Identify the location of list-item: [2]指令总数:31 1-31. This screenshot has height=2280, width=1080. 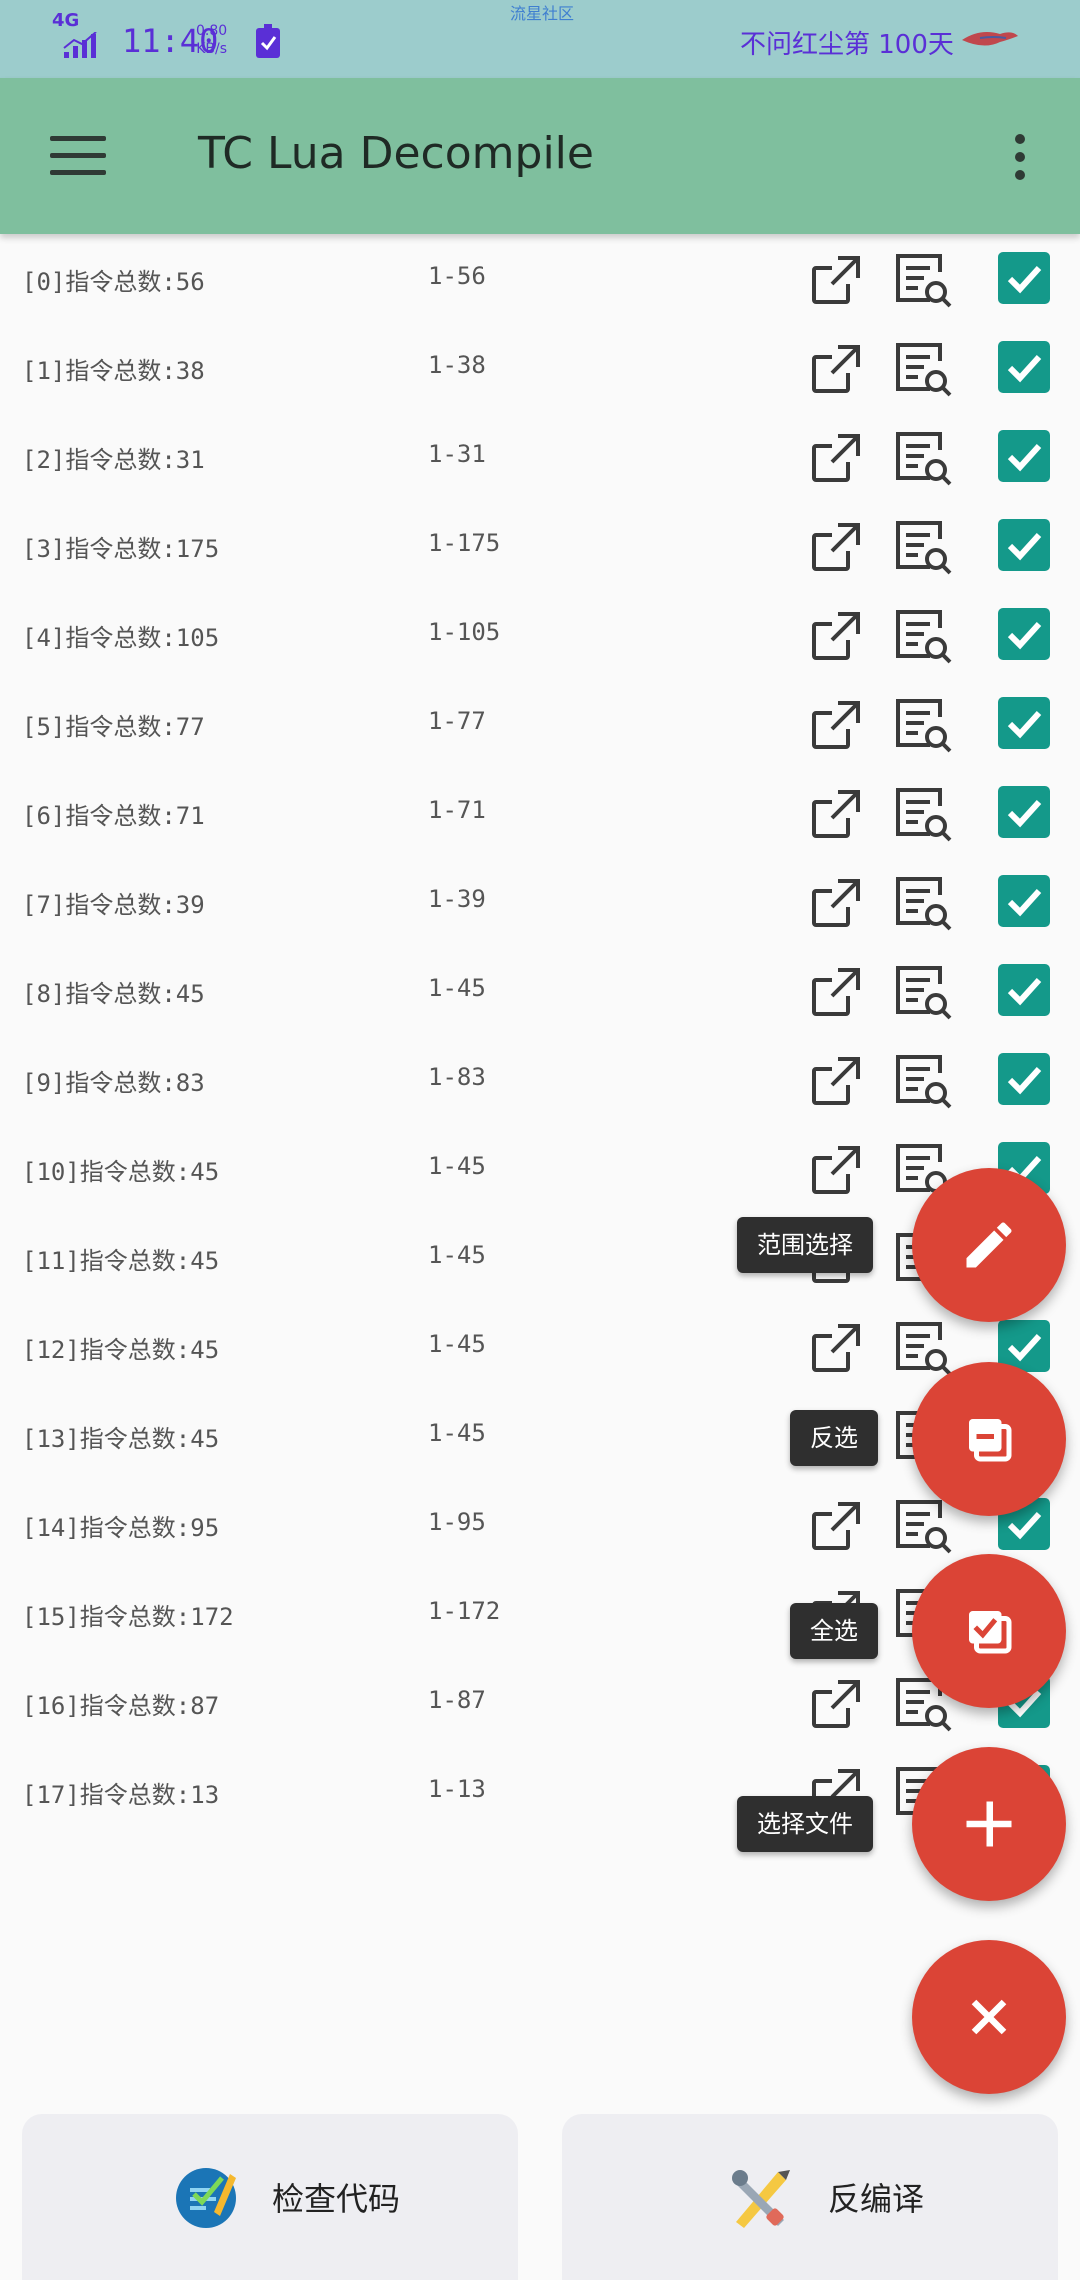
(540, 456).